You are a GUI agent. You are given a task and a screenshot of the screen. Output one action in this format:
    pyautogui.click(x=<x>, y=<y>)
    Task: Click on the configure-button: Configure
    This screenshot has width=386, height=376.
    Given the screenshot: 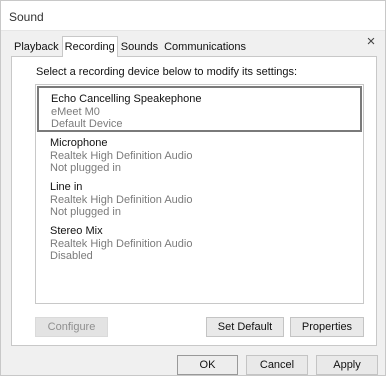 What is the action you would take?
    pyautogui.click(x=71, y=327)
    